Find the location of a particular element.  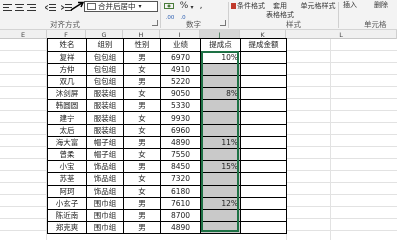

rate-cell: 15% is located at coordinates (220, 167).